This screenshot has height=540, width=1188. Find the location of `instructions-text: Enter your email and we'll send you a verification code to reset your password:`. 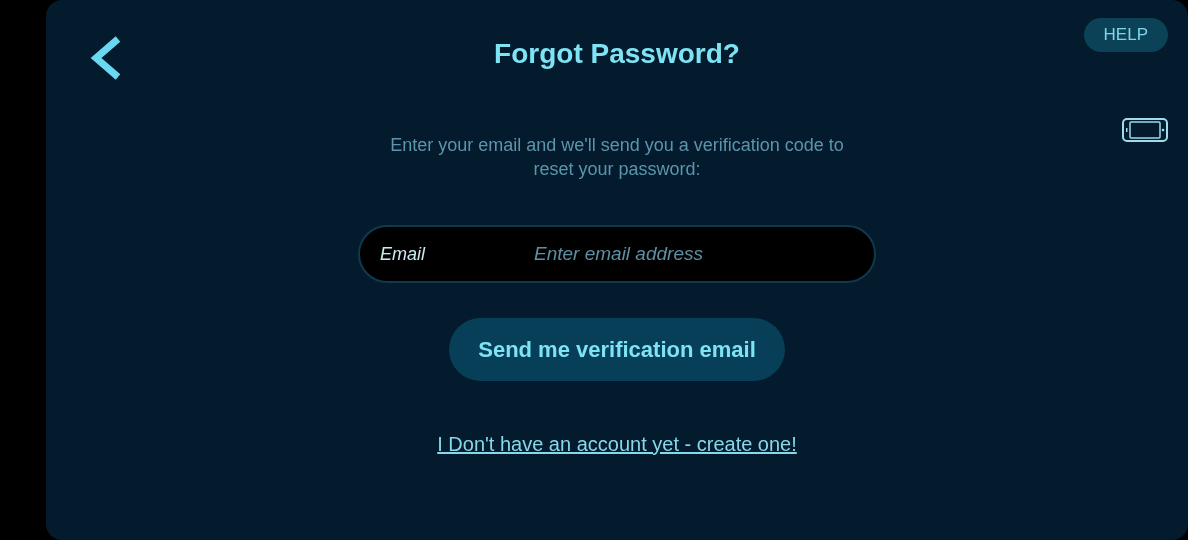

instructions-text: Enter your email and we'll send you a verification code to reset your password: is located at coordinates (617, 157).